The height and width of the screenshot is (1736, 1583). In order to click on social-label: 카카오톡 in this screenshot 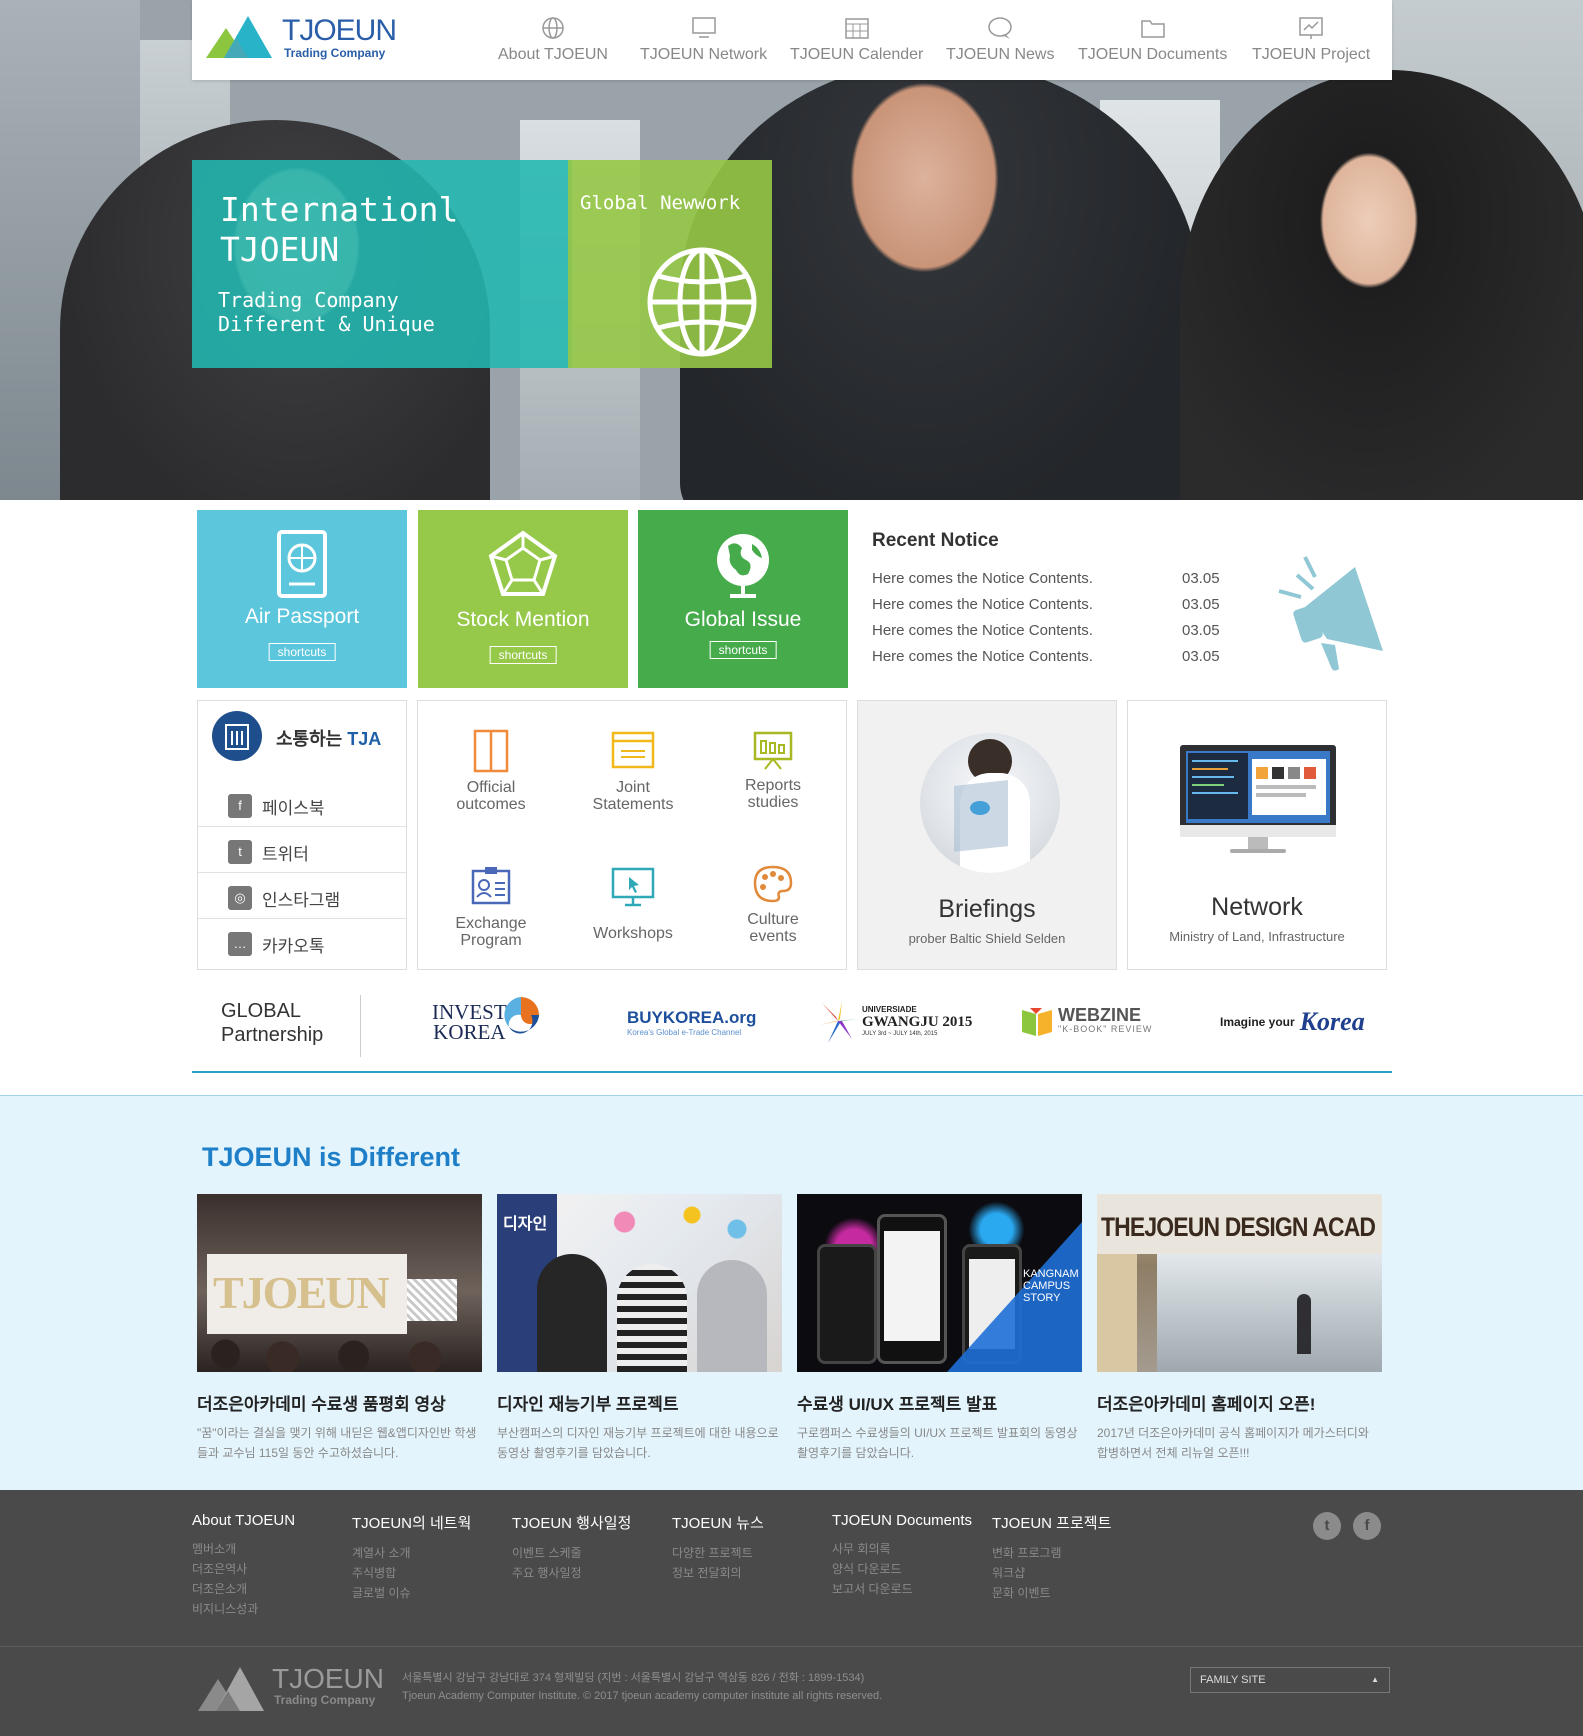, I will do `click(293, 946)`.